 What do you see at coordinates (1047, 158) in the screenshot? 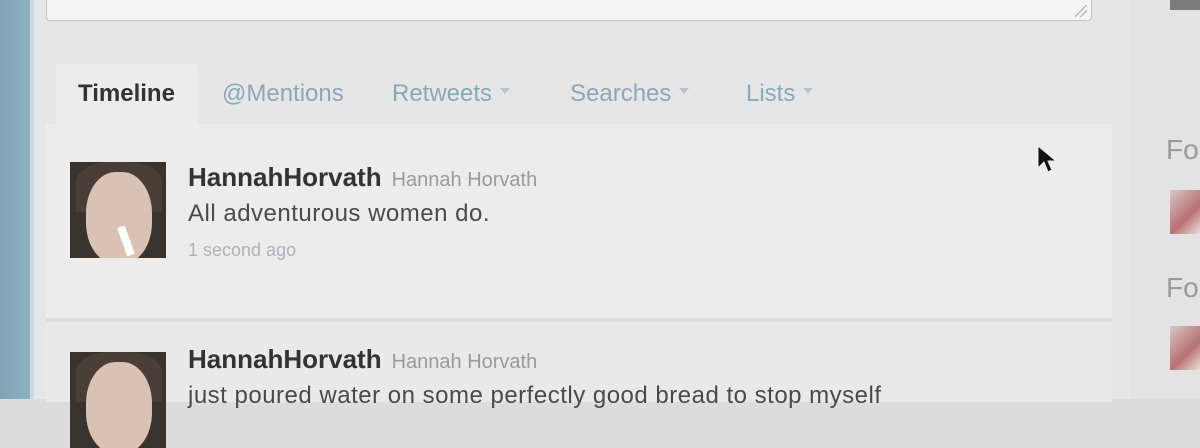
I see `mouse-pointer-icon` at bounding box center [1047, 158].